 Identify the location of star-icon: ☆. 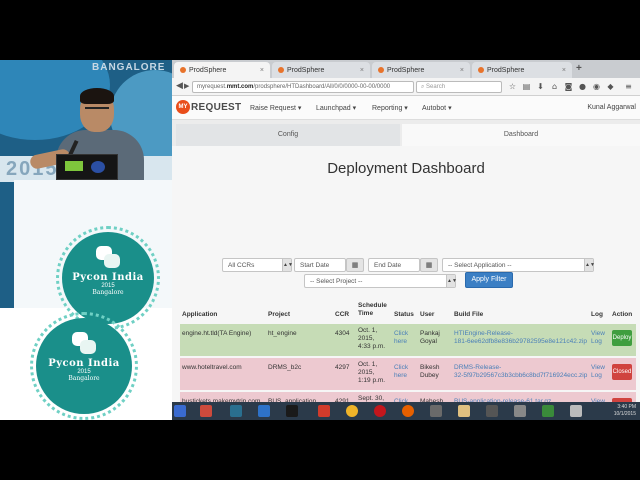
(512, 86).